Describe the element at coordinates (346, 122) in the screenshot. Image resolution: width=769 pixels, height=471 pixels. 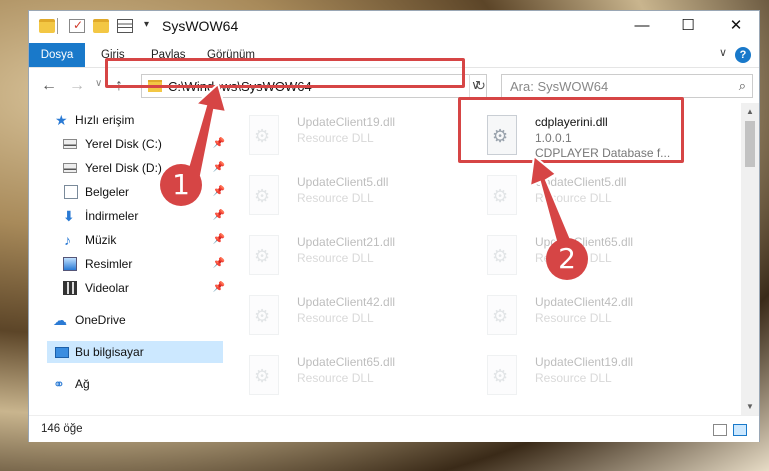
I see `file-name: UpdateClient19.dll` at that location.